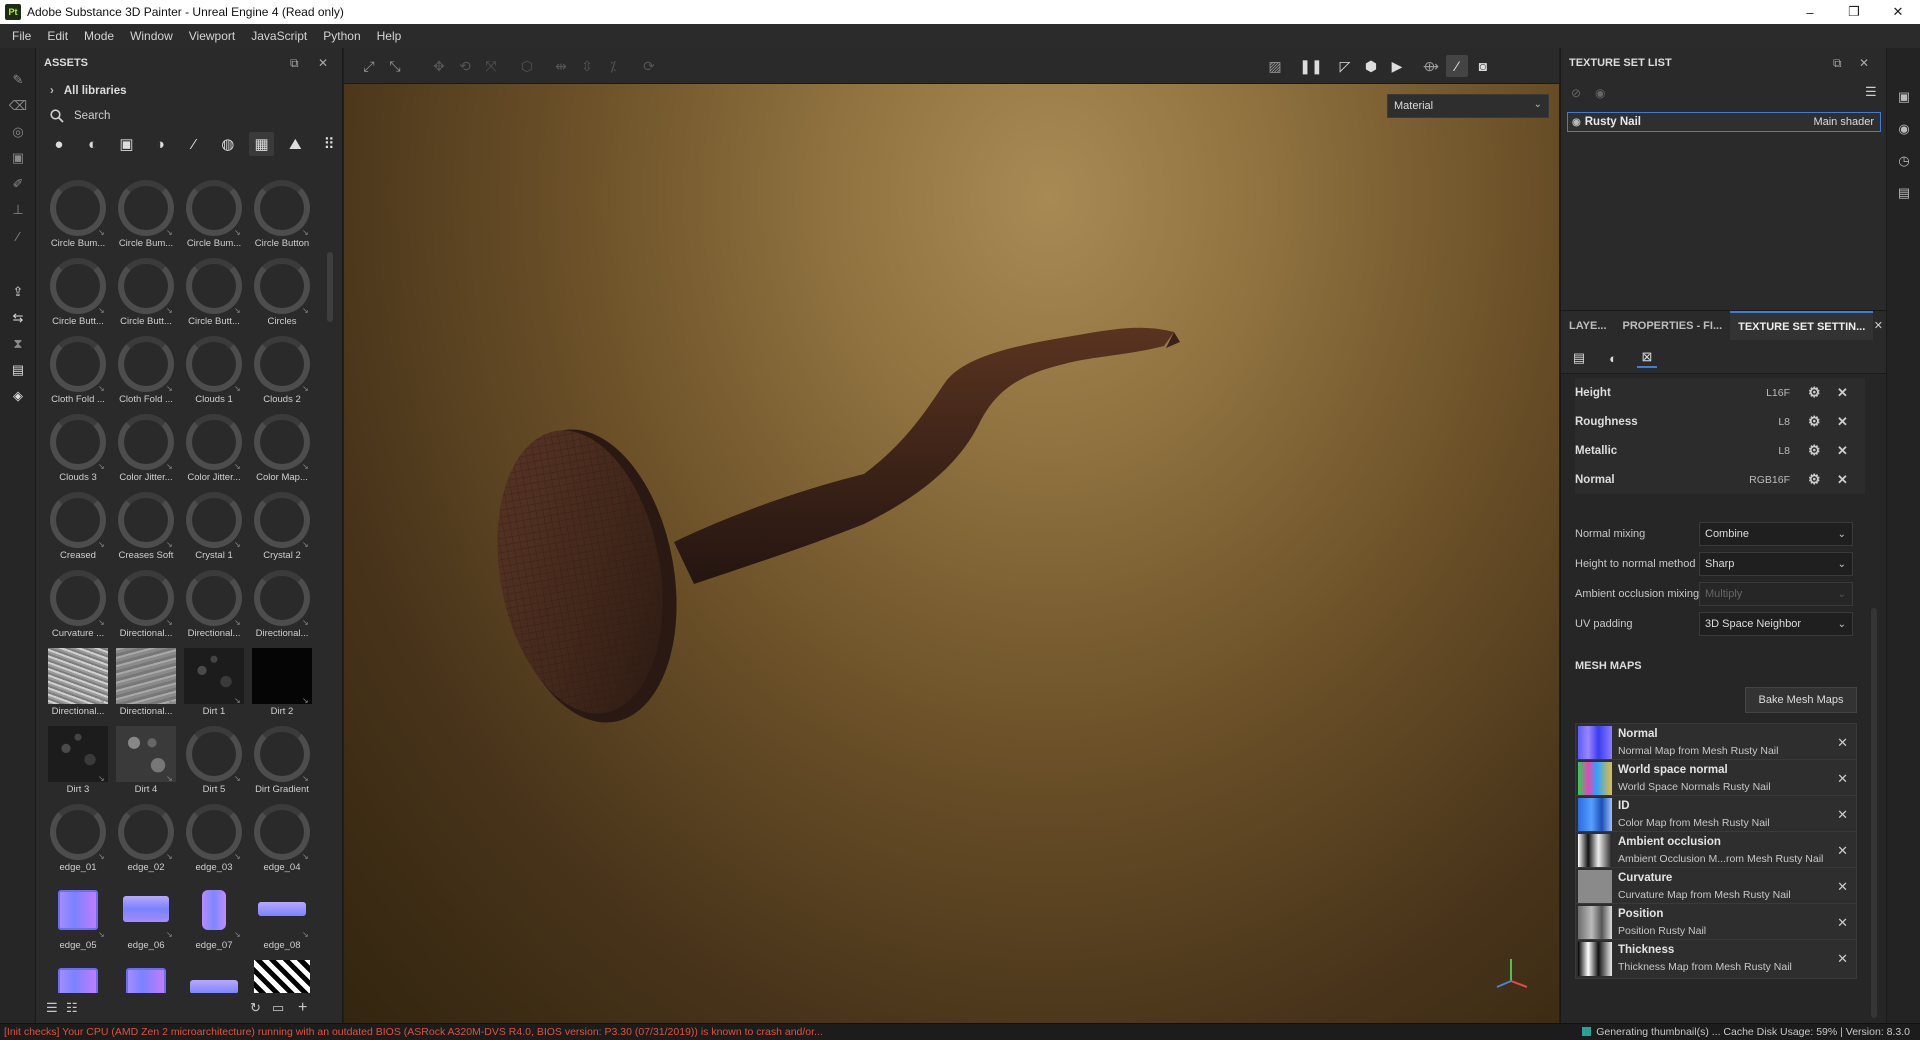  I want to click on channel-format: L16F, so click(1765, 393).